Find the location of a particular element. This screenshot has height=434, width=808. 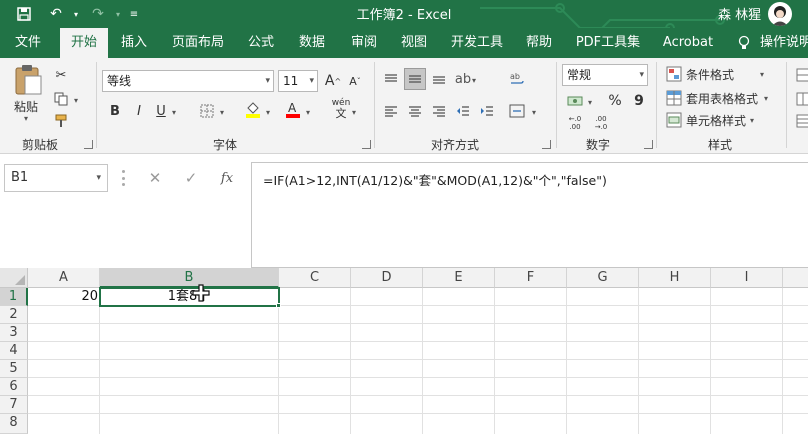

row-header-4: 4 is located at coordinates (14, 351).